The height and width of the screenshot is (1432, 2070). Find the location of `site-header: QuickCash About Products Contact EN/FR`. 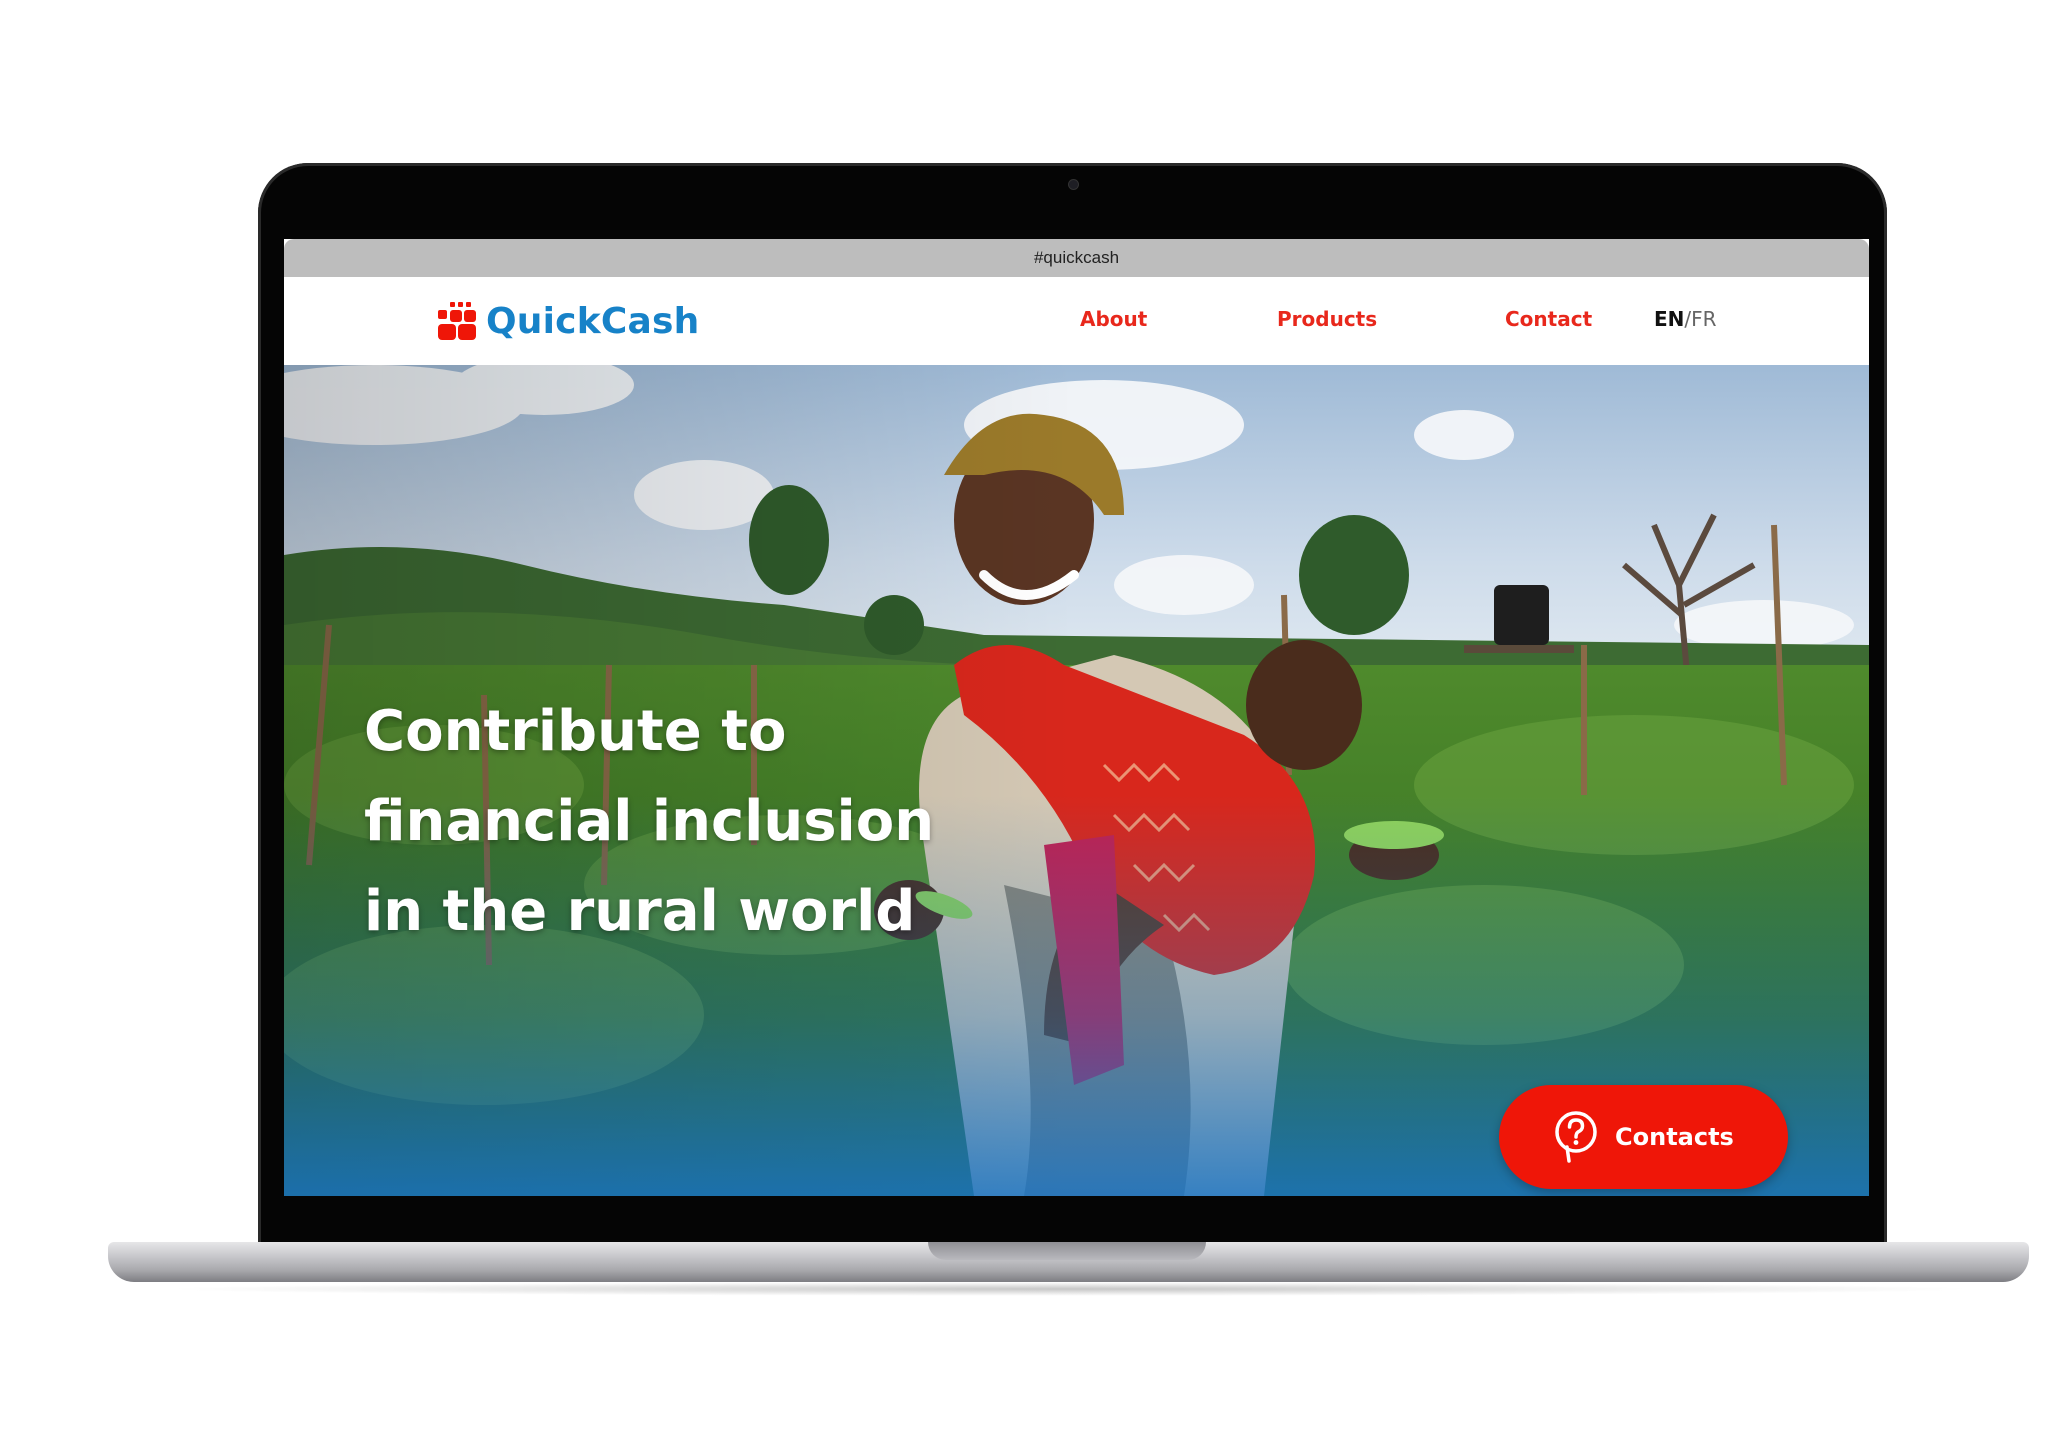

site-header: QuickCash About Products Contact EN/FR is located at coordinates (1076, 321).